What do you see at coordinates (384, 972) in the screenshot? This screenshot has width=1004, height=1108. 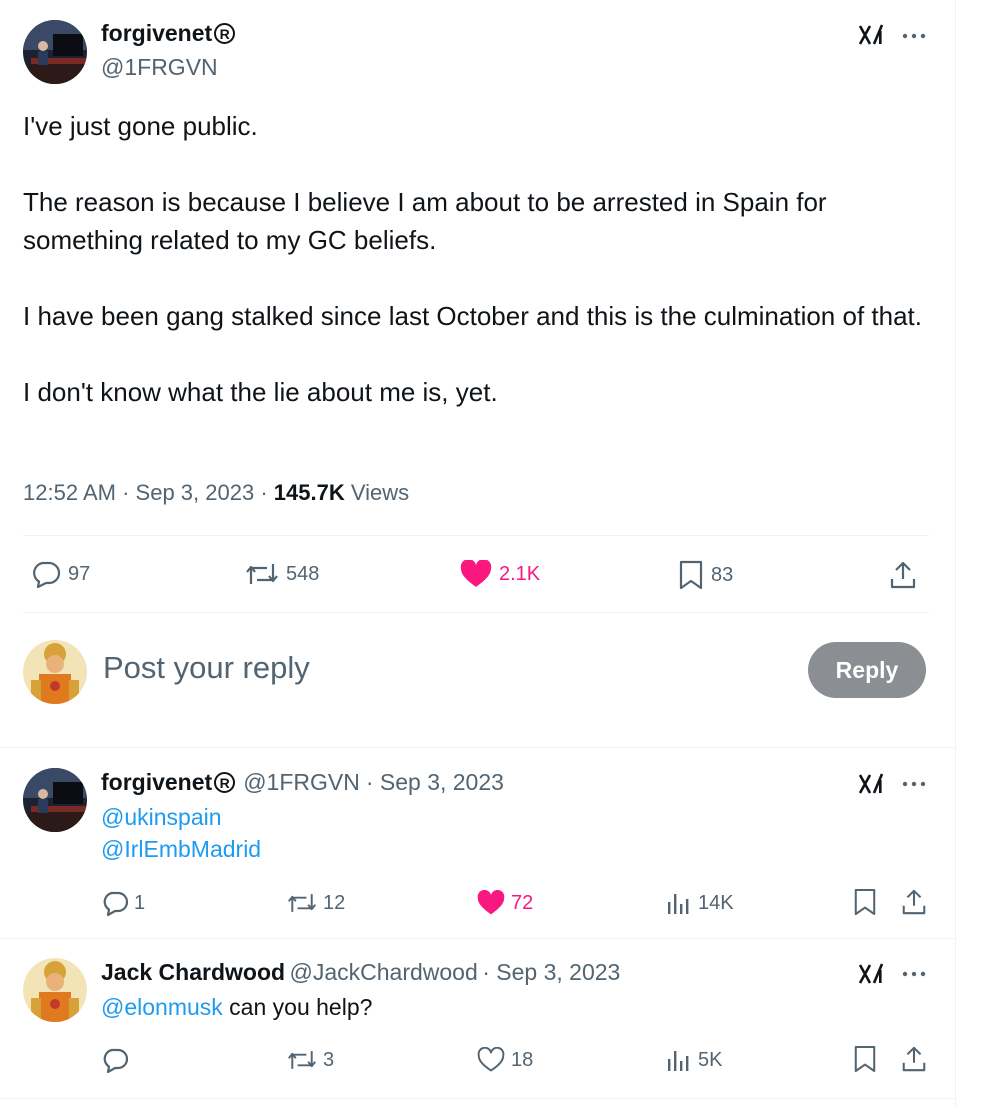 I see `reply-author-handle: @JackChardwood` at bounding box center [384, 972].